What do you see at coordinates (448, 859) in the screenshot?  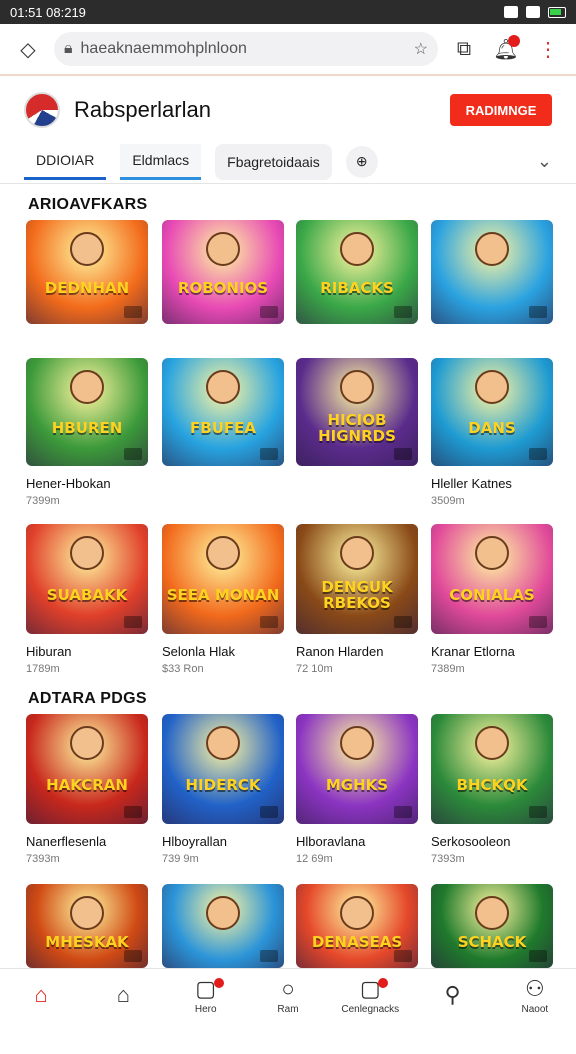 I see `game-meta: 7393m` at bounding box center [448, 859].